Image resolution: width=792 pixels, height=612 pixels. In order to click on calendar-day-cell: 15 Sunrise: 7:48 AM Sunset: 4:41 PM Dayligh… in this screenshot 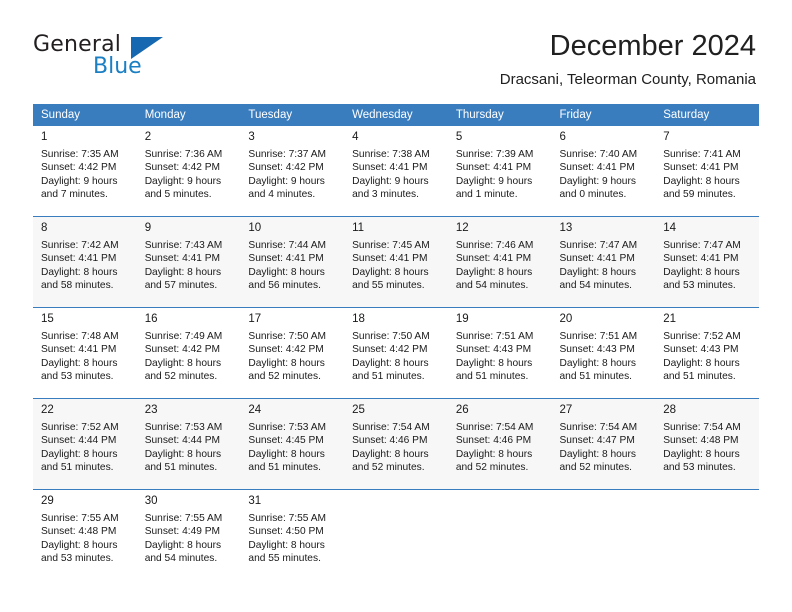, I will do `click(85, 353)`.